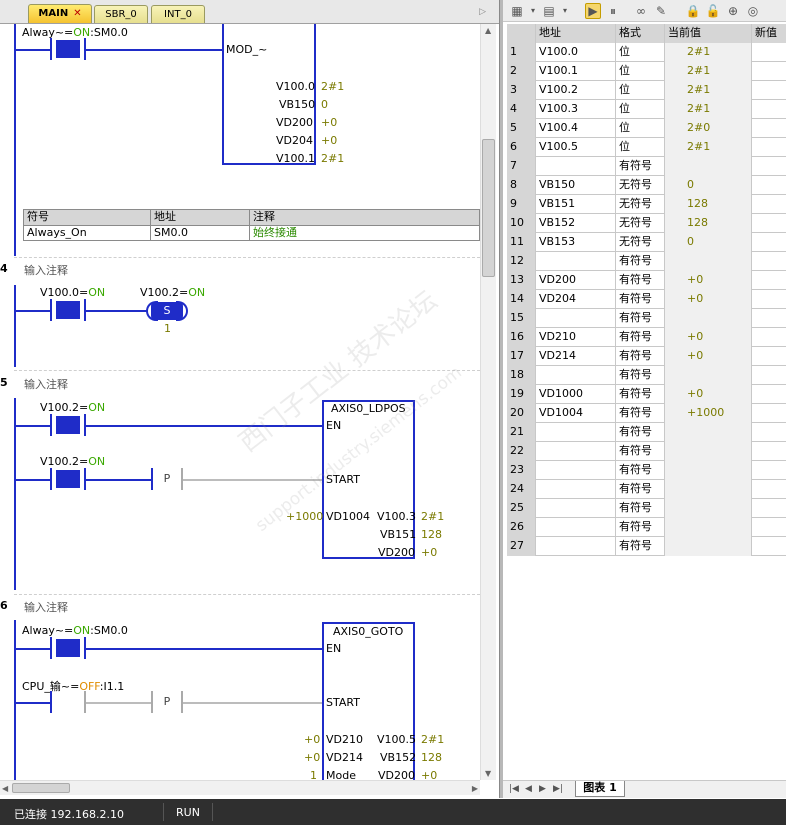 The image size is (786, 825). I want to click on chart-row: 25 有符号, so click(646, 508).